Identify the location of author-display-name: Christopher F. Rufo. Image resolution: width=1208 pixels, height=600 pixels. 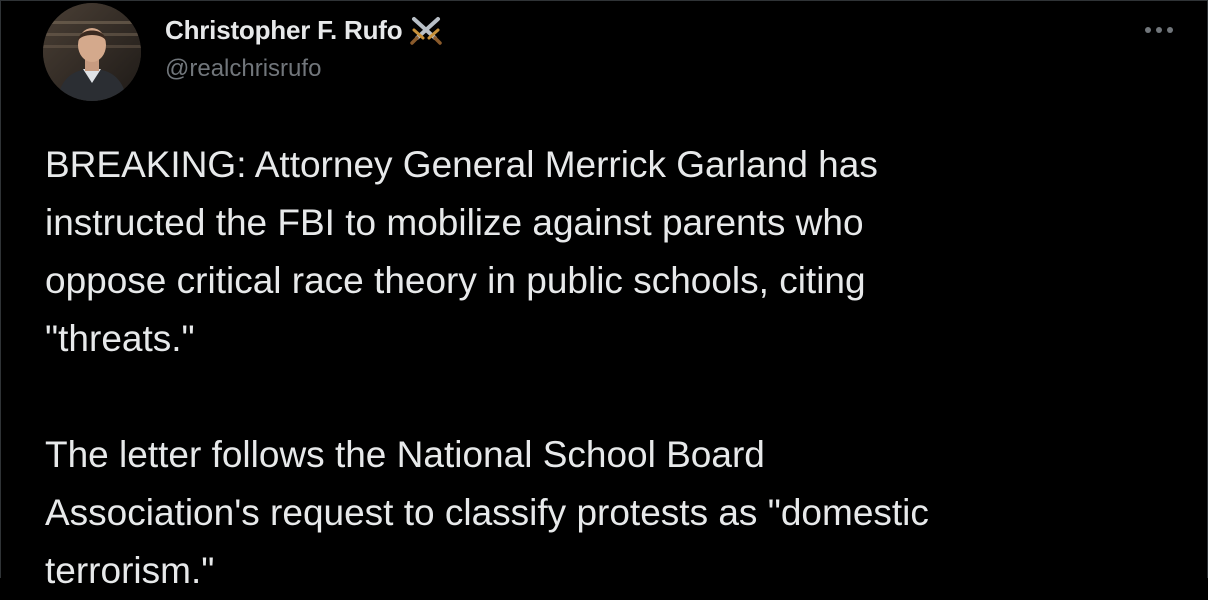
(284, 30).